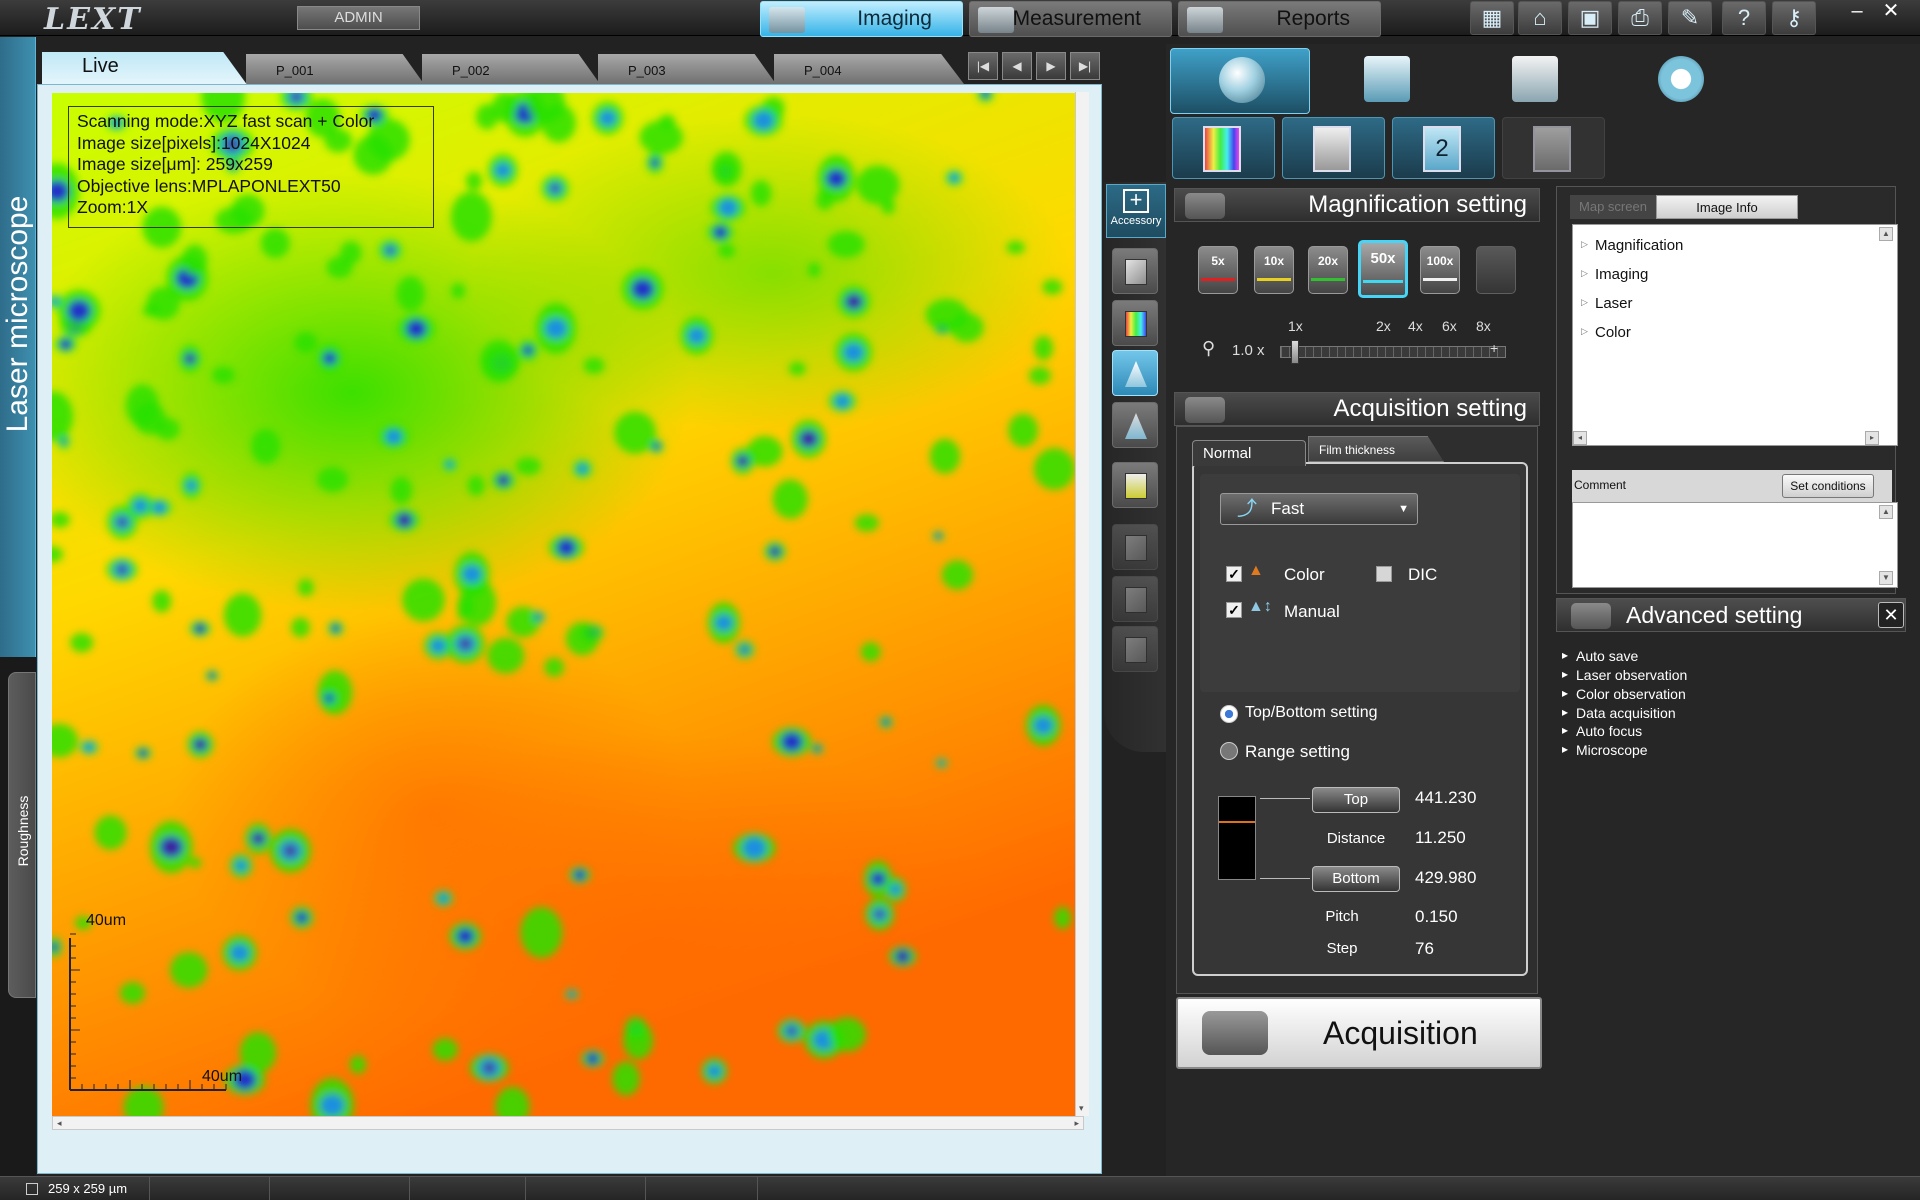 This screenshot has width=1920, height=1200. What do you see at coordinates (1249, 453) in the screenshot?
I see `tab-normal: Normal` at bounding box center [1249, 453].